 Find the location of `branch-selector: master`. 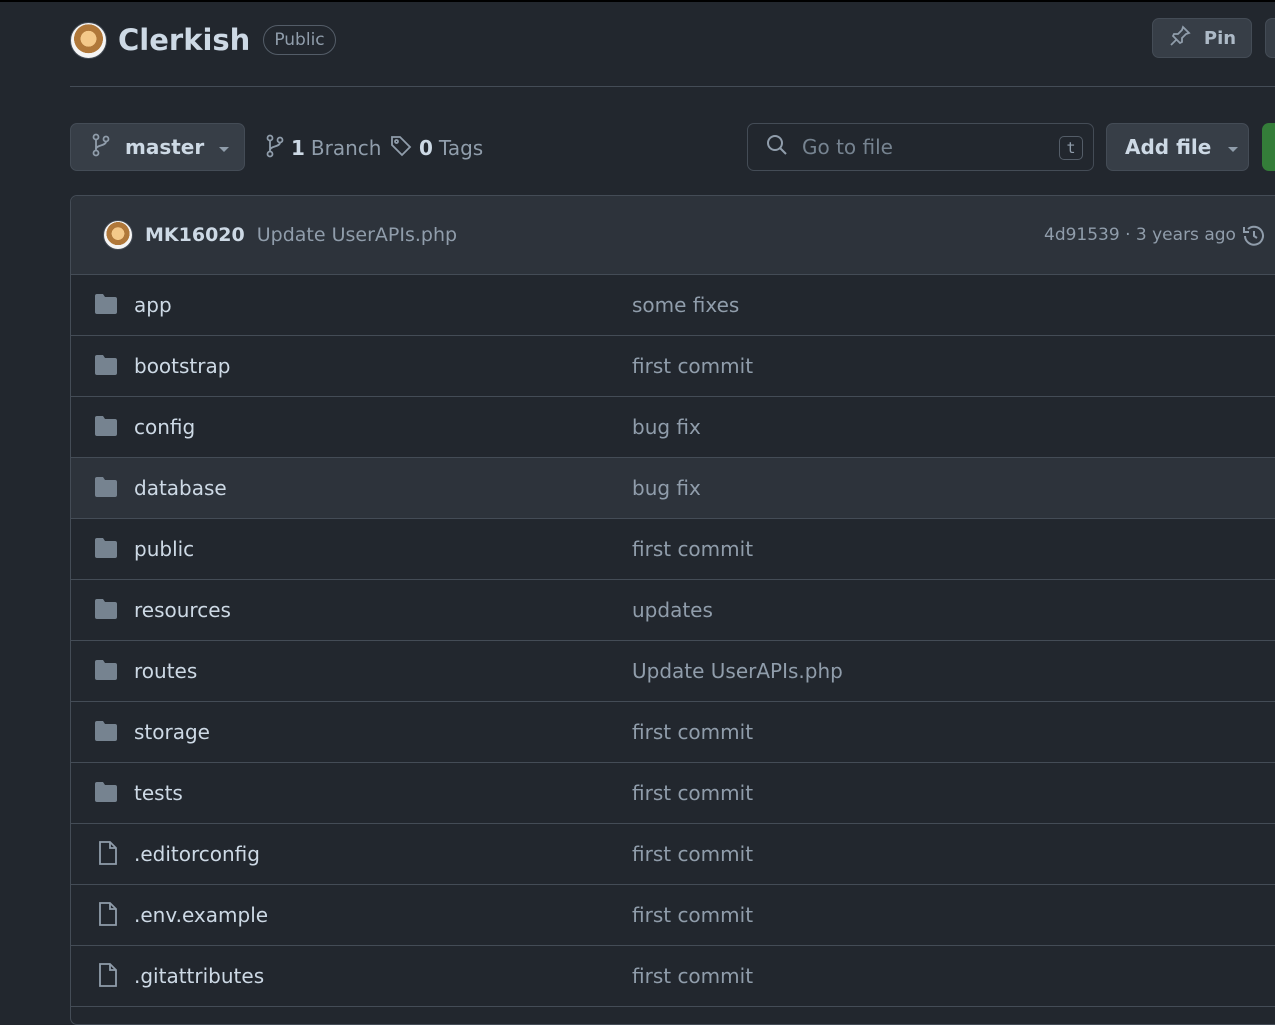

branch-selector: master is located at coordinates (157, 147).